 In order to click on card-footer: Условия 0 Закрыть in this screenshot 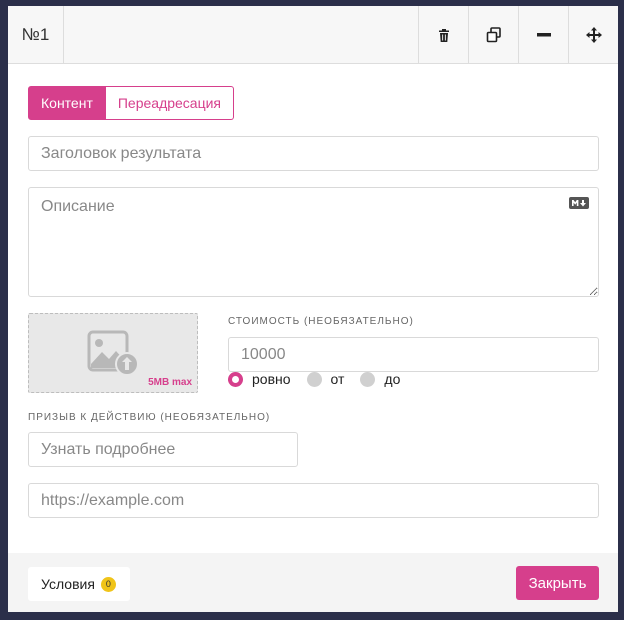, I will do `click(313, 582)`.